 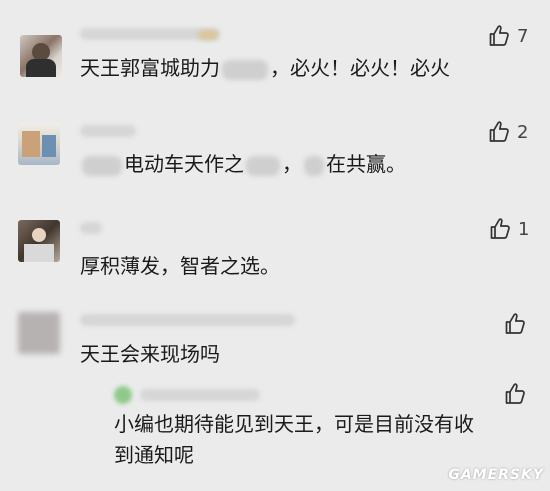 I want to click on reply-text-line: 小编也期待能见到天王，可是目前没有收, so click(x=294, y=424).